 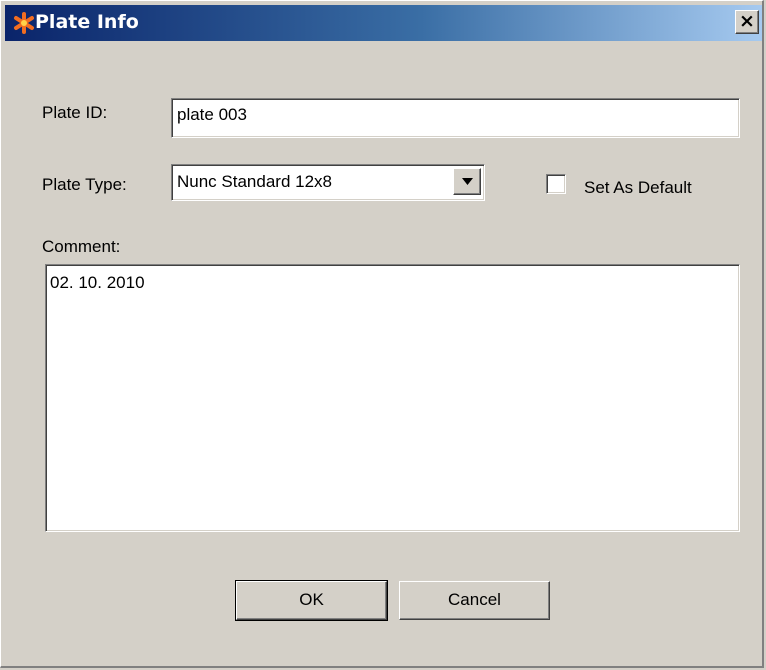 What do you see at coordinates (254, 181) in the screenshot?
I see `plate-type-value: Nunc Standard 12x8` at bounding box center [254, 181].